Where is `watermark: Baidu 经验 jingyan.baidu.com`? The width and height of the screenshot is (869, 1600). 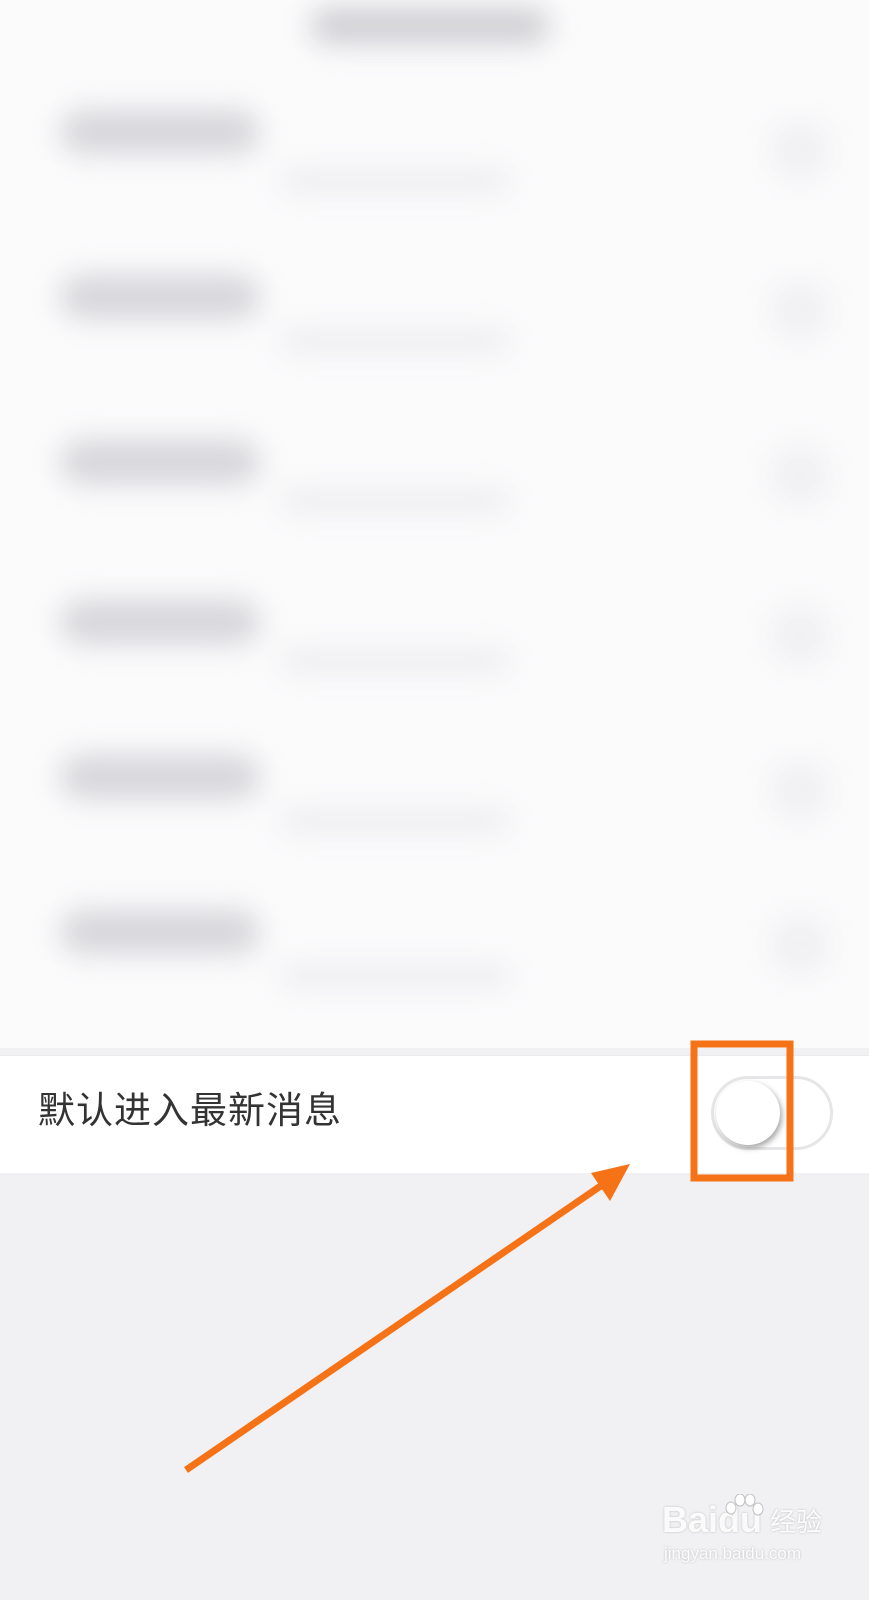 watermark: Baidu 经验 jingyan.baidu.com is located at coordinates (752, 1537).